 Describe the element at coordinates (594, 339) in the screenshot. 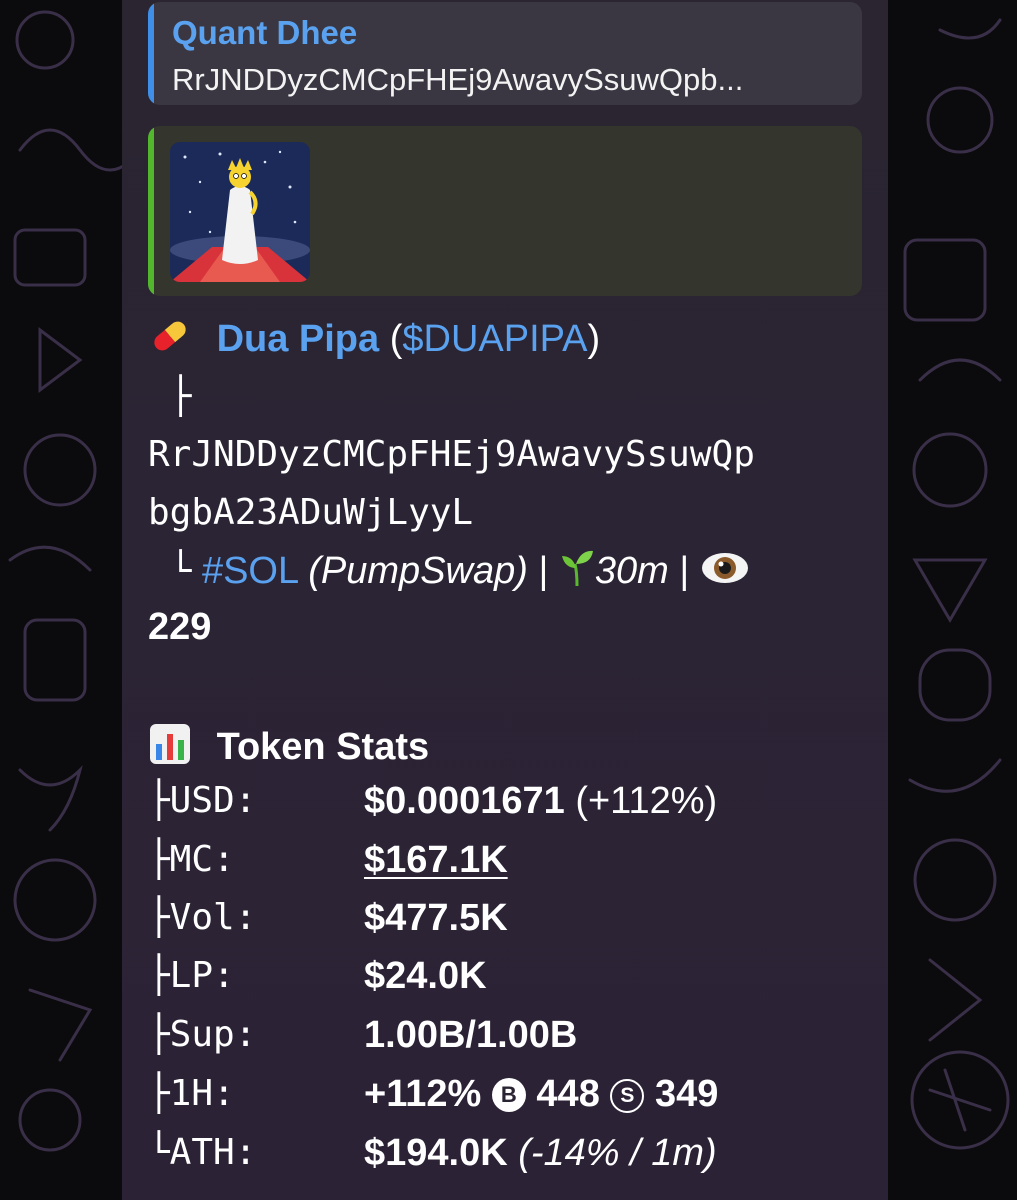

I see `paren-close: )` at that location.